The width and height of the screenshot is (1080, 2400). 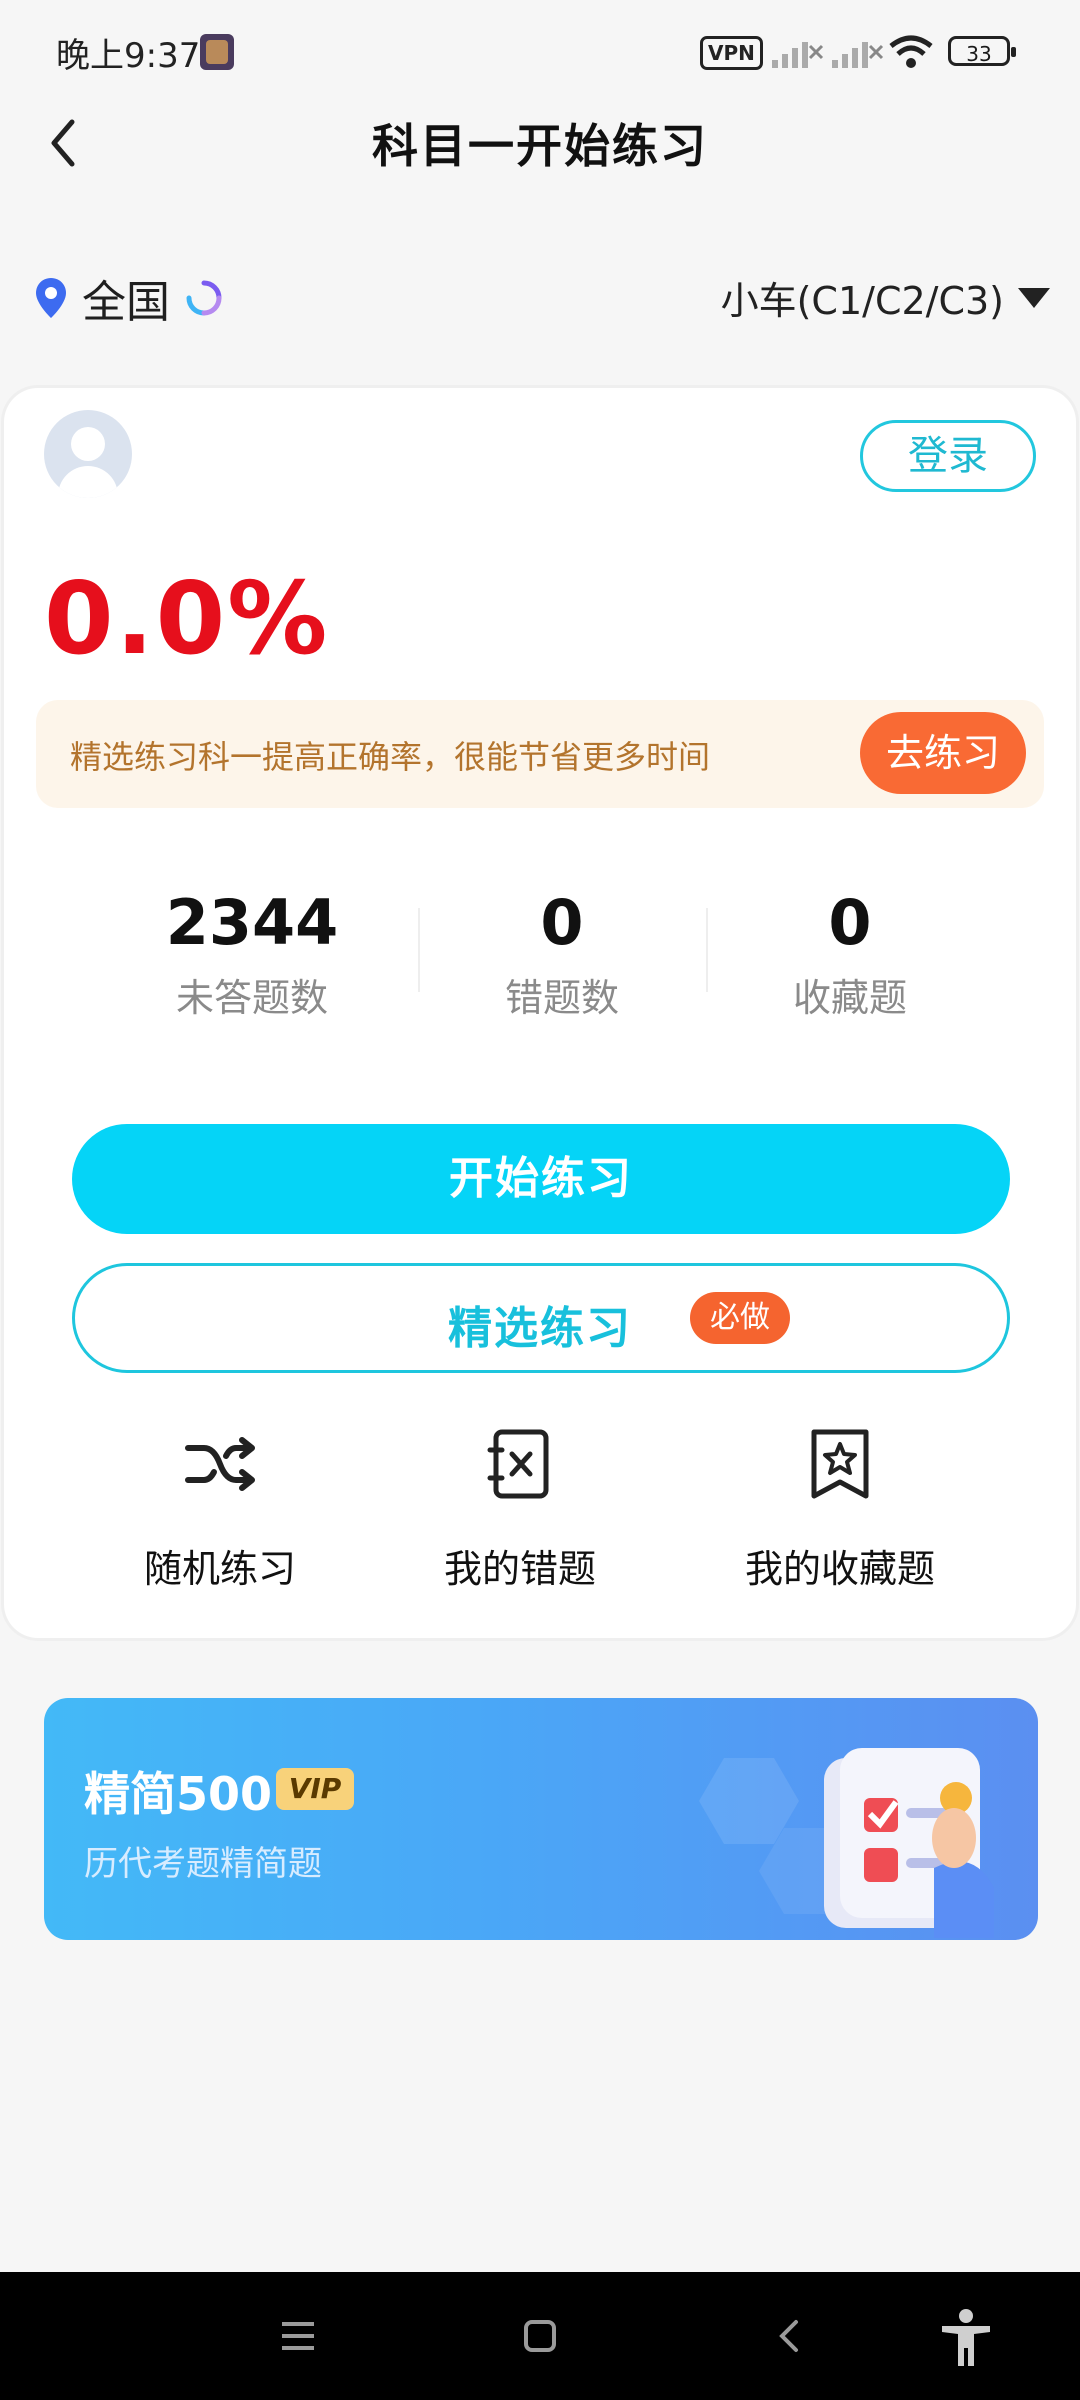 I want to click on stat-favorites: 0 收藏题, so click(x=850, y=953).